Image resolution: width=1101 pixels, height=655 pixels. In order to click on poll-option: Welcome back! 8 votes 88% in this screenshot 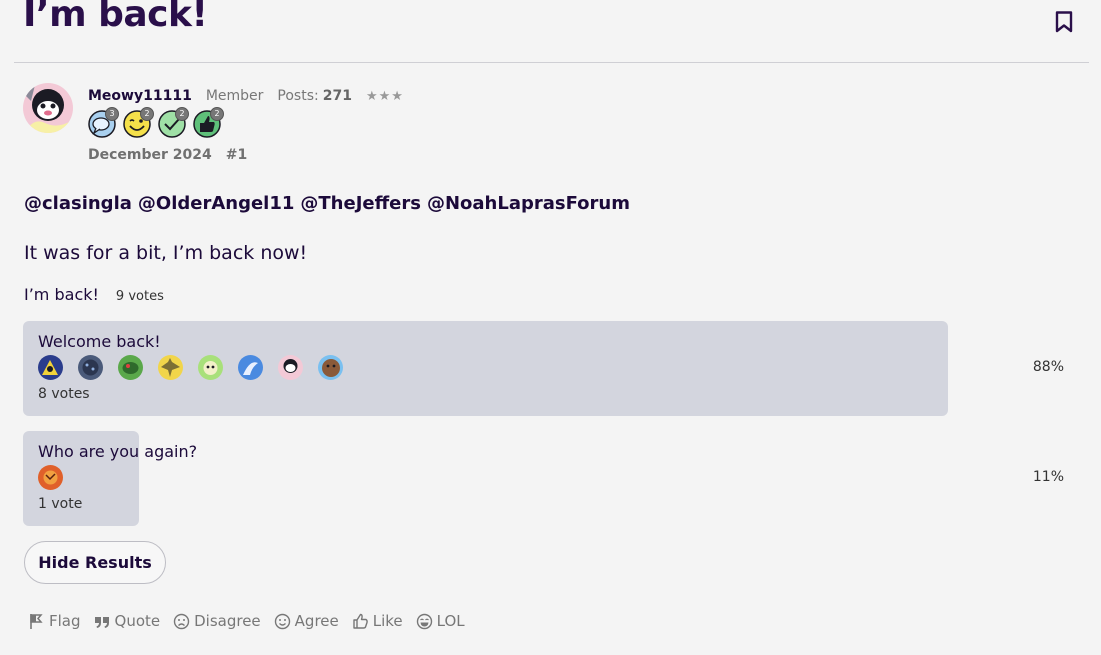, I will do `click(548, 368)`.